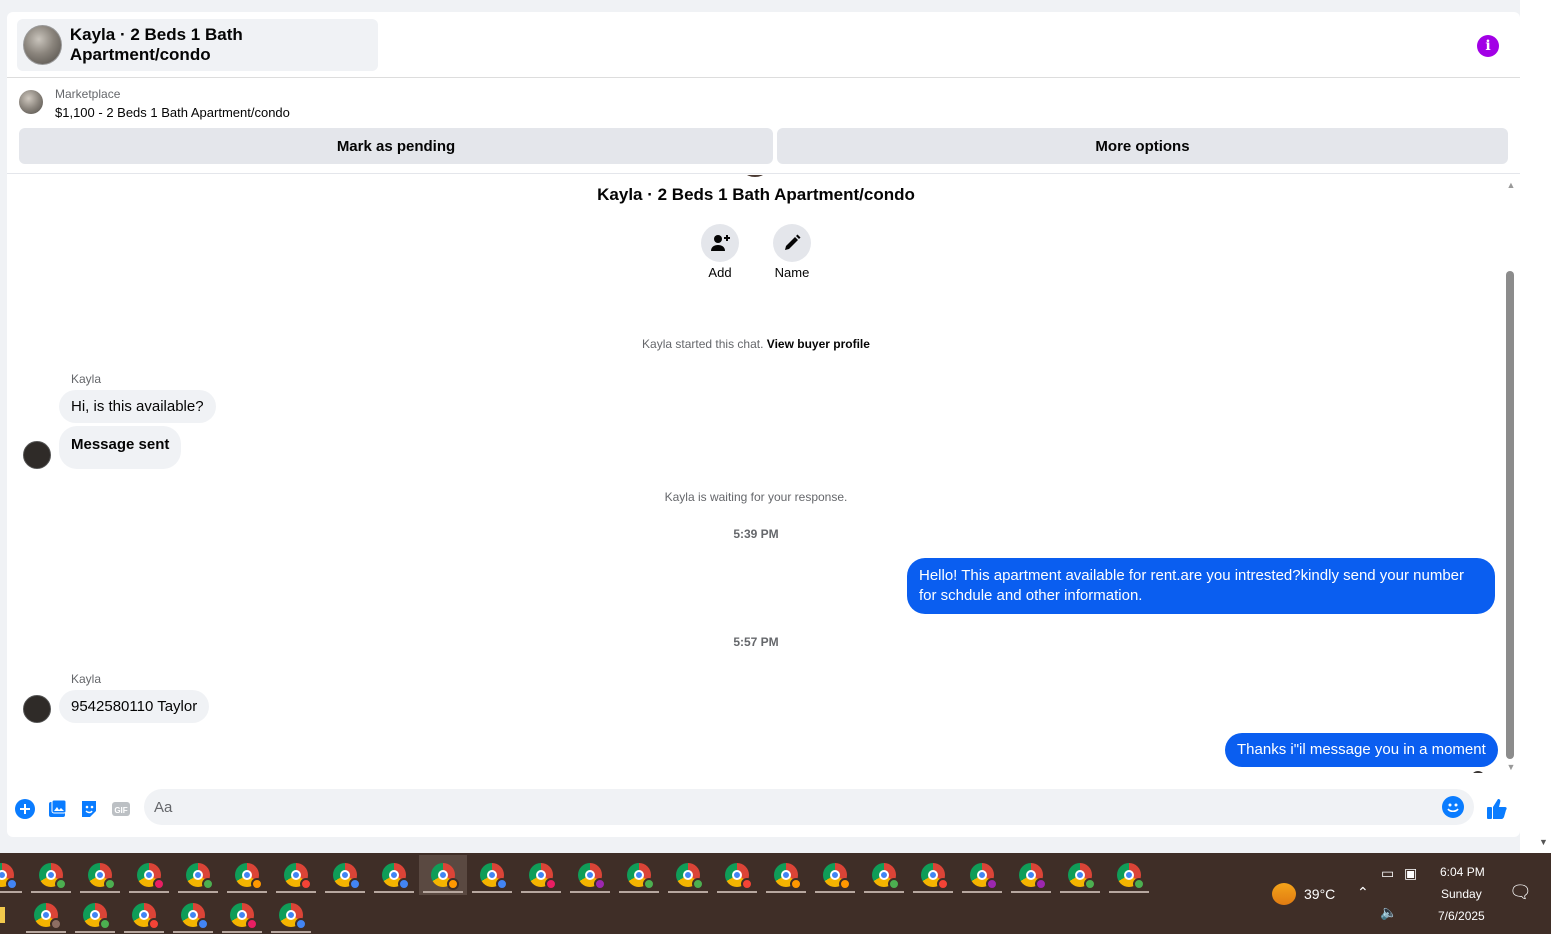 The width and height of the screenshot is (1551, 934). Describe the element at coordinates (1511, 185) in the screenshot. I see `scroll-up-icon: ▲` at that location.